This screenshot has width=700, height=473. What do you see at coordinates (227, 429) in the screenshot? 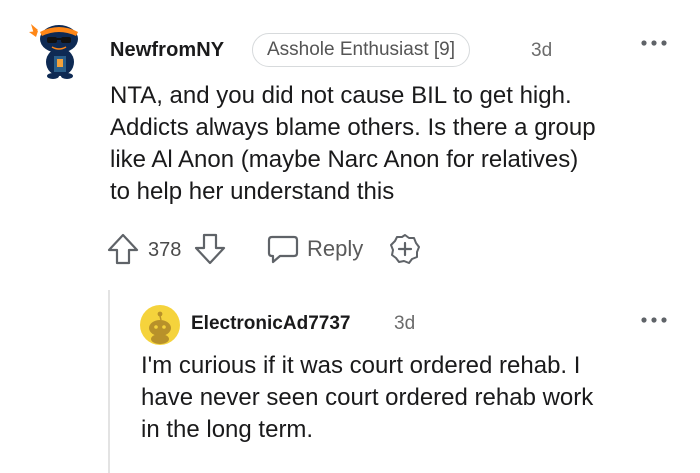
I see `reply-body-line: in the long term.` at bounding box center [227, 429].